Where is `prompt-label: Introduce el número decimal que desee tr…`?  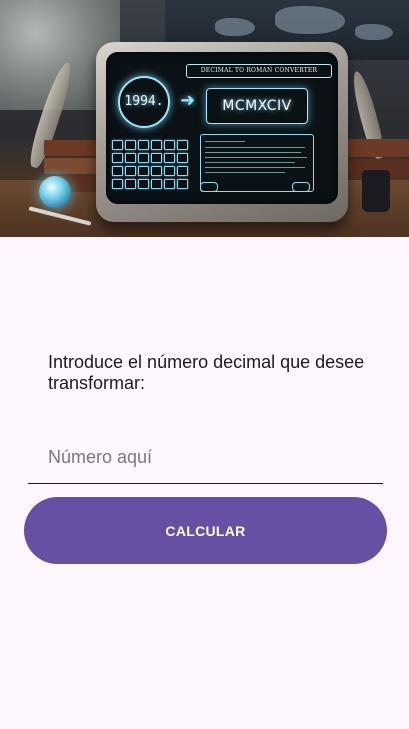
prompt-label: Introduce el número decimal que desee tr… is located at coordinates (206, 372).